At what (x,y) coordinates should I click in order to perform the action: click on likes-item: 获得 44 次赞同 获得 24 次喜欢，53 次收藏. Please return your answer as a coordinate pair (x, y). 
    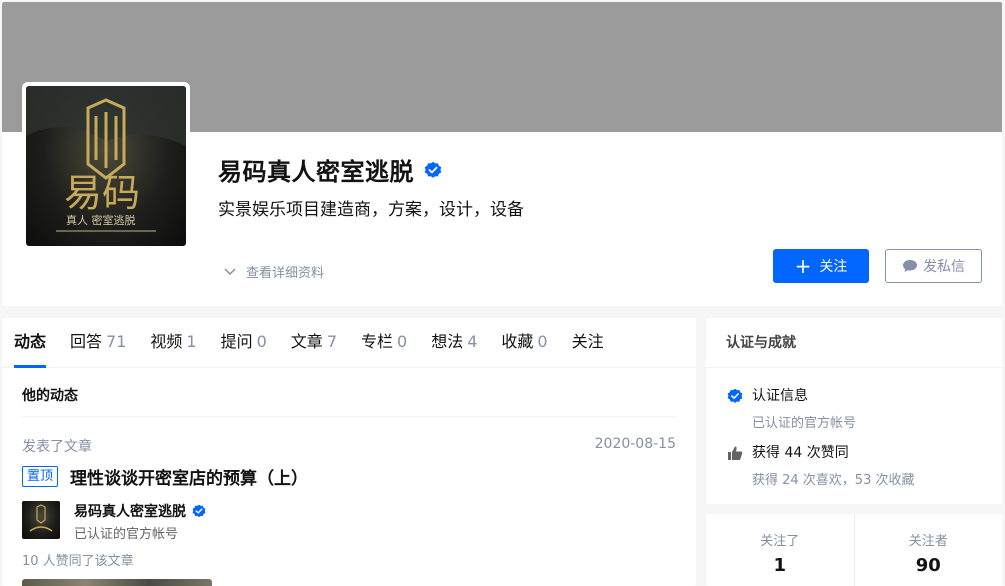
    Looking at the image, I should click on (820, 465).